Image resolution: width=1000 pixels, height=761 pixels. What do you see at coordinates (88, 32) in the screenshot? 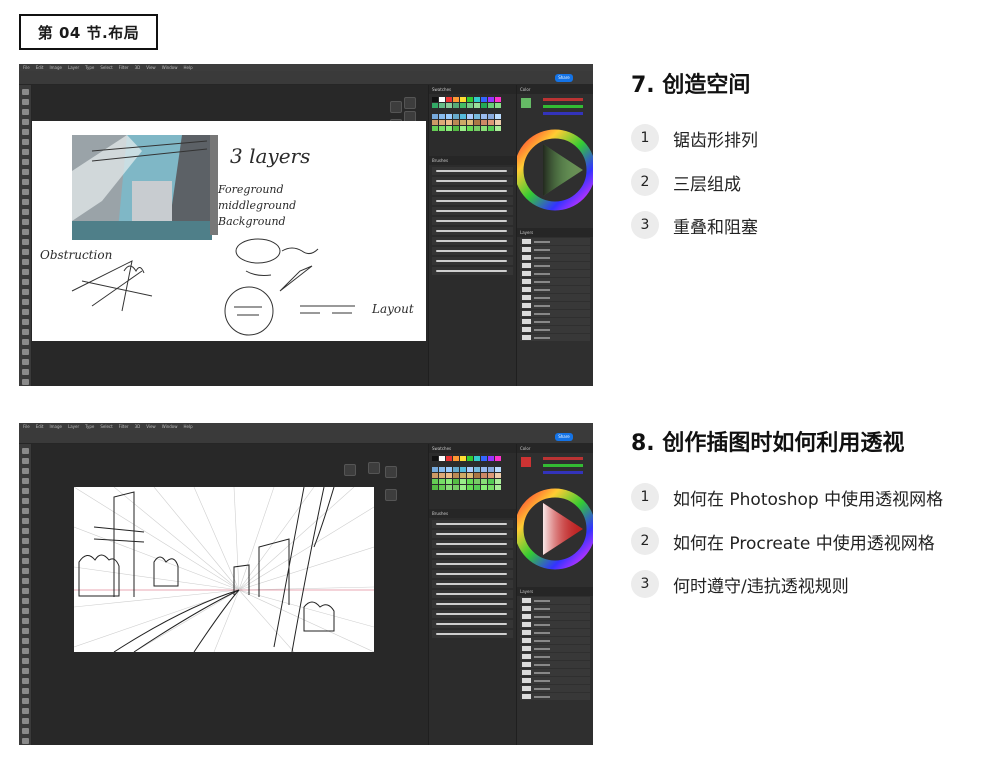
I see `section-tag: 第 04 节.布局` at bounding box center [88, 32].